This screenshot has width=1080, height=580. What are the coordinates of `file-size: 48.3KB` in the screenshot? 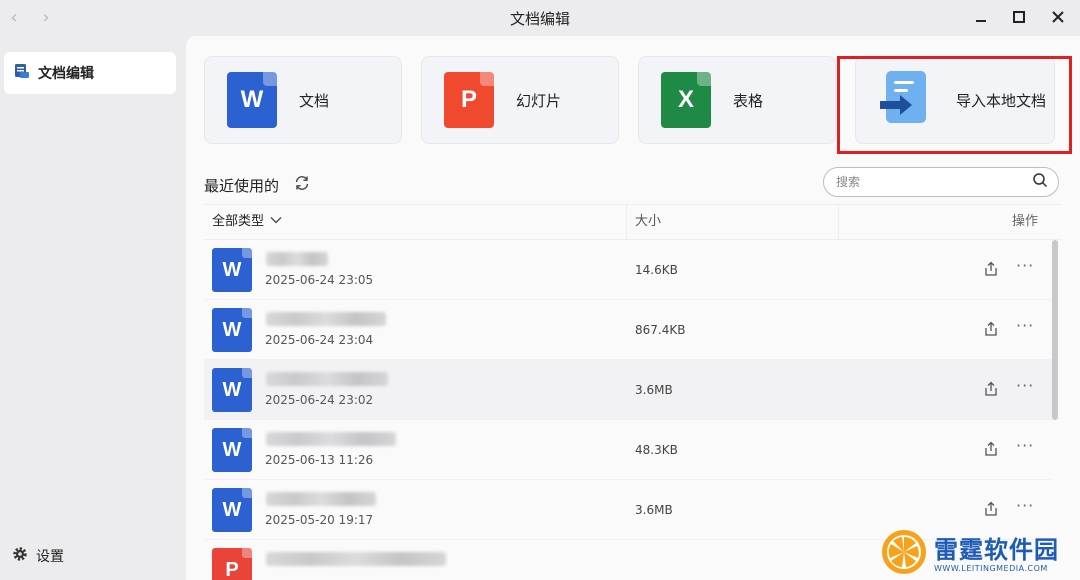 It's located at (656, 450).